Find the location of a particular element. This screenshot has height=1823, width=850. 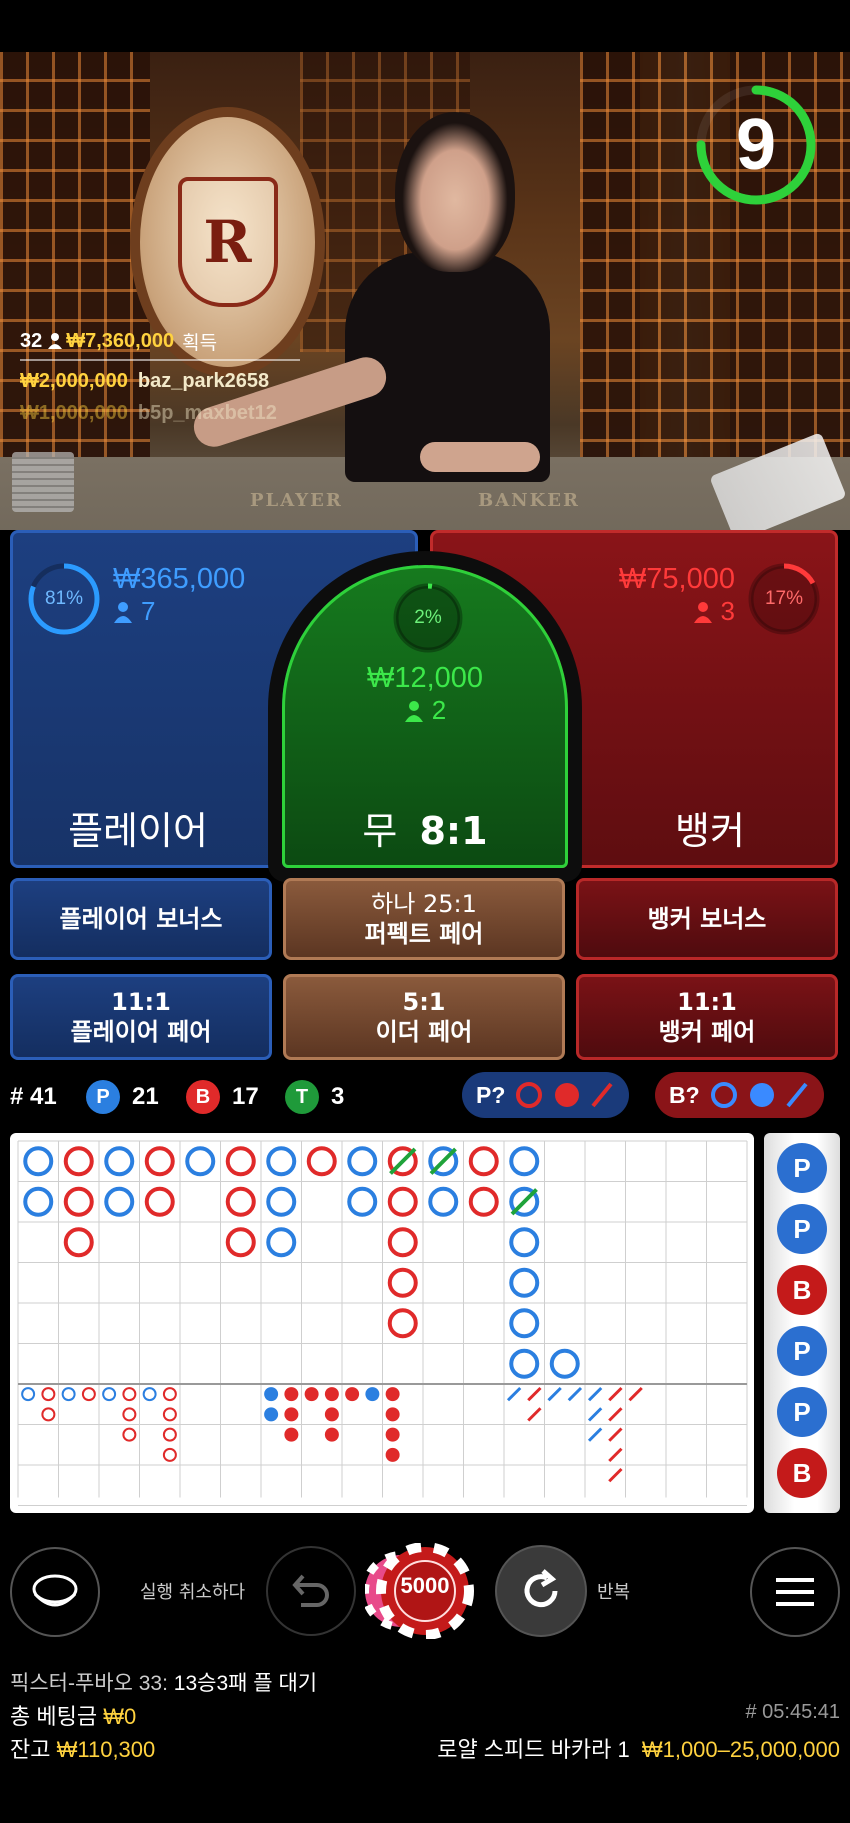

banker-bettors: 3 is located at coordinates (677, 611).